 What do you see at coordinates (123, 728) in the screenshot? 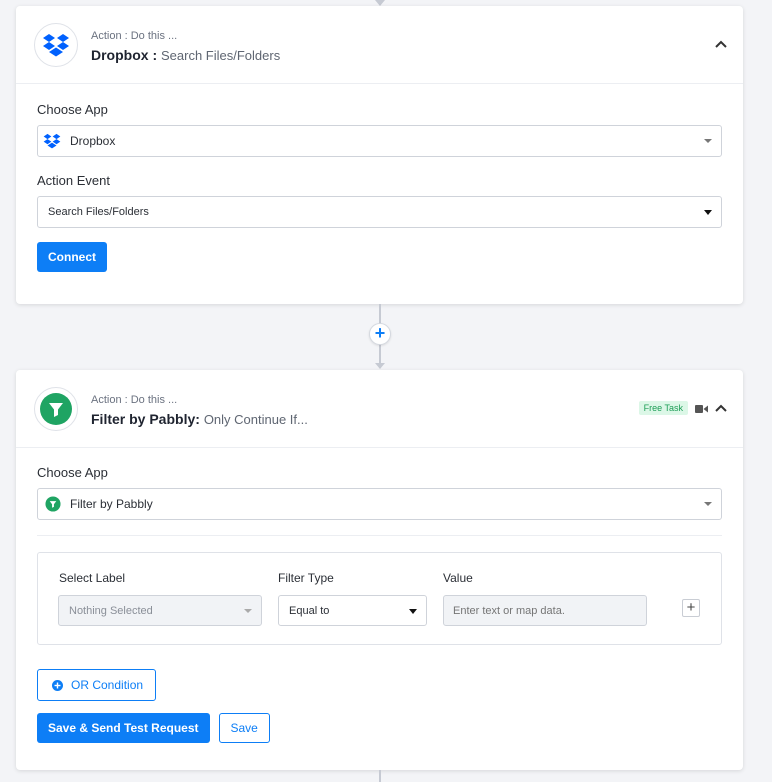
I see `save-send-test-button: Save & Send Test Request` at bounding box center [123, 728].